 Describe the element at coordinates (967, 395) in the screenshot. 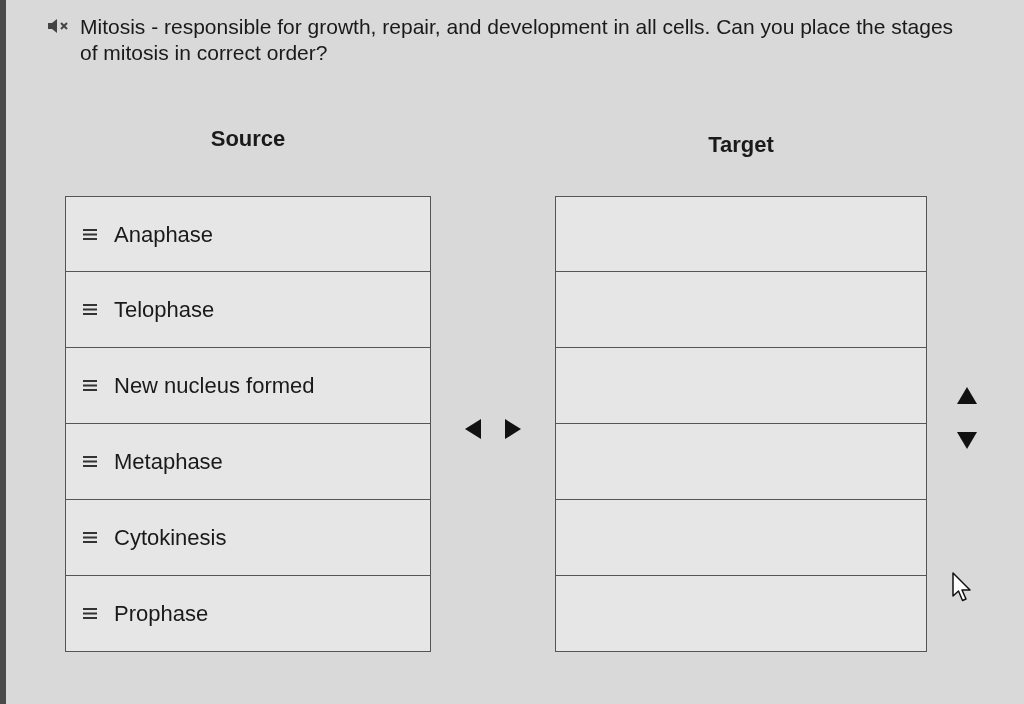

I see `up-triangle-icon` at that location.